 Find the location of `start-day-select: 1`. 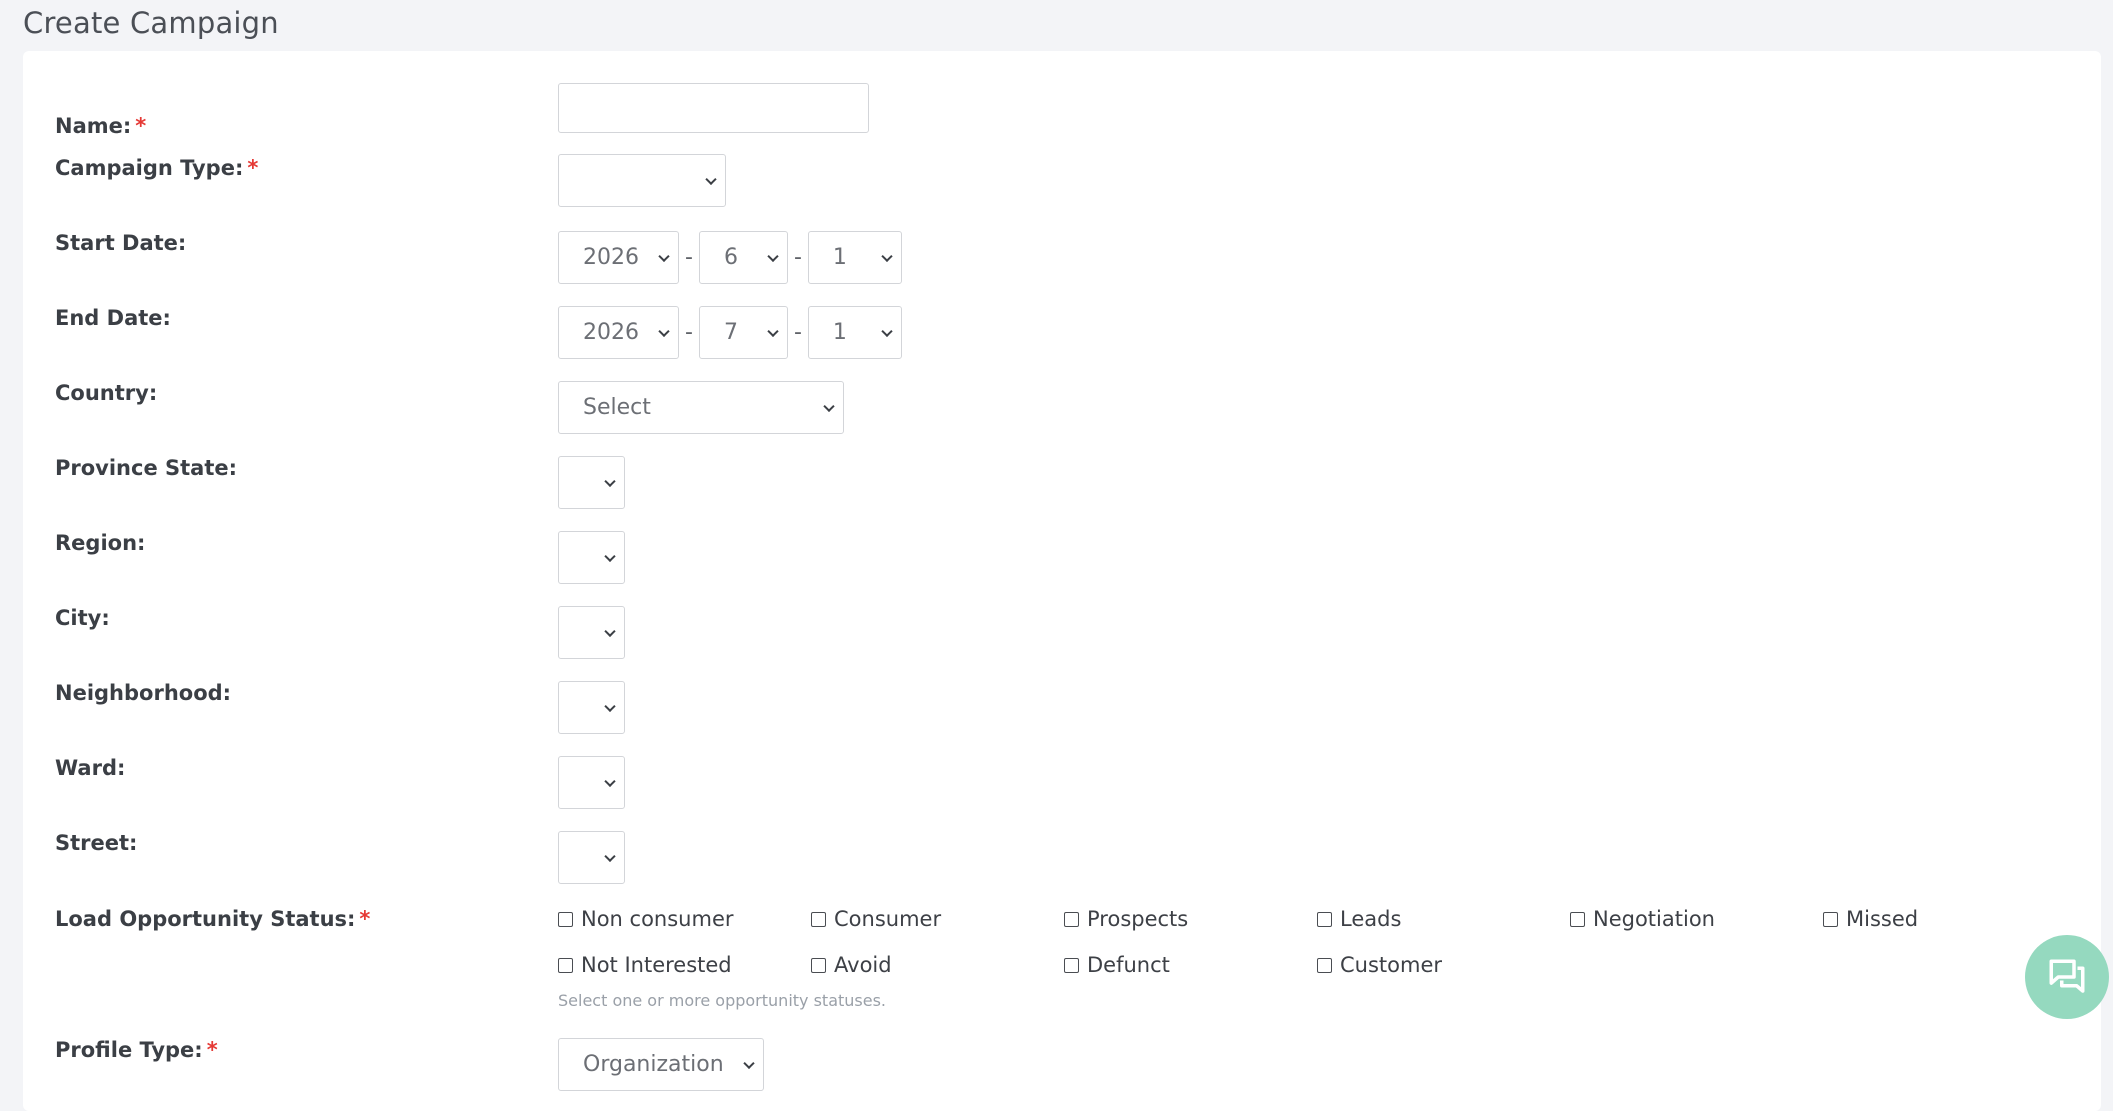

start-day-select: 1 is located at coordinates (854, 257).